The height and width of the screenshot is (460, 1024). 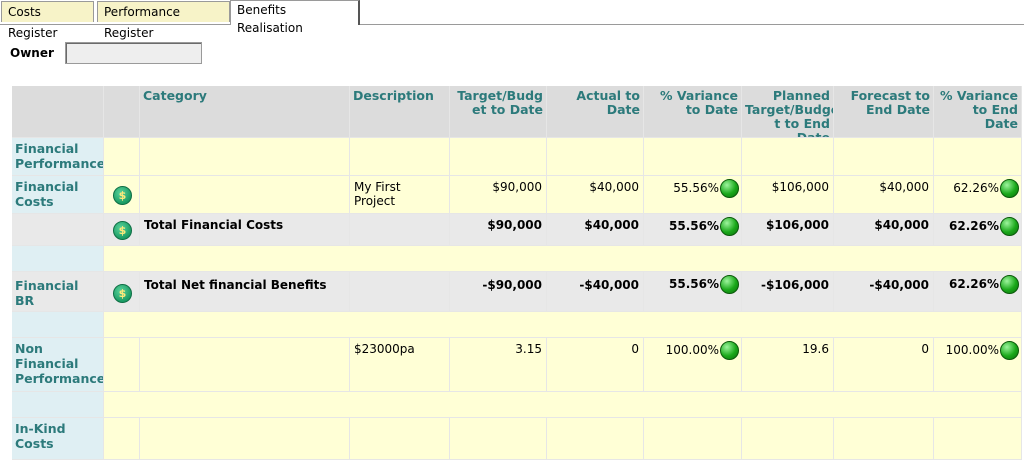 What do you see at coordinates (58, 112) in the screenshot?
I see `header-blank` at bounding box center [58, 112].